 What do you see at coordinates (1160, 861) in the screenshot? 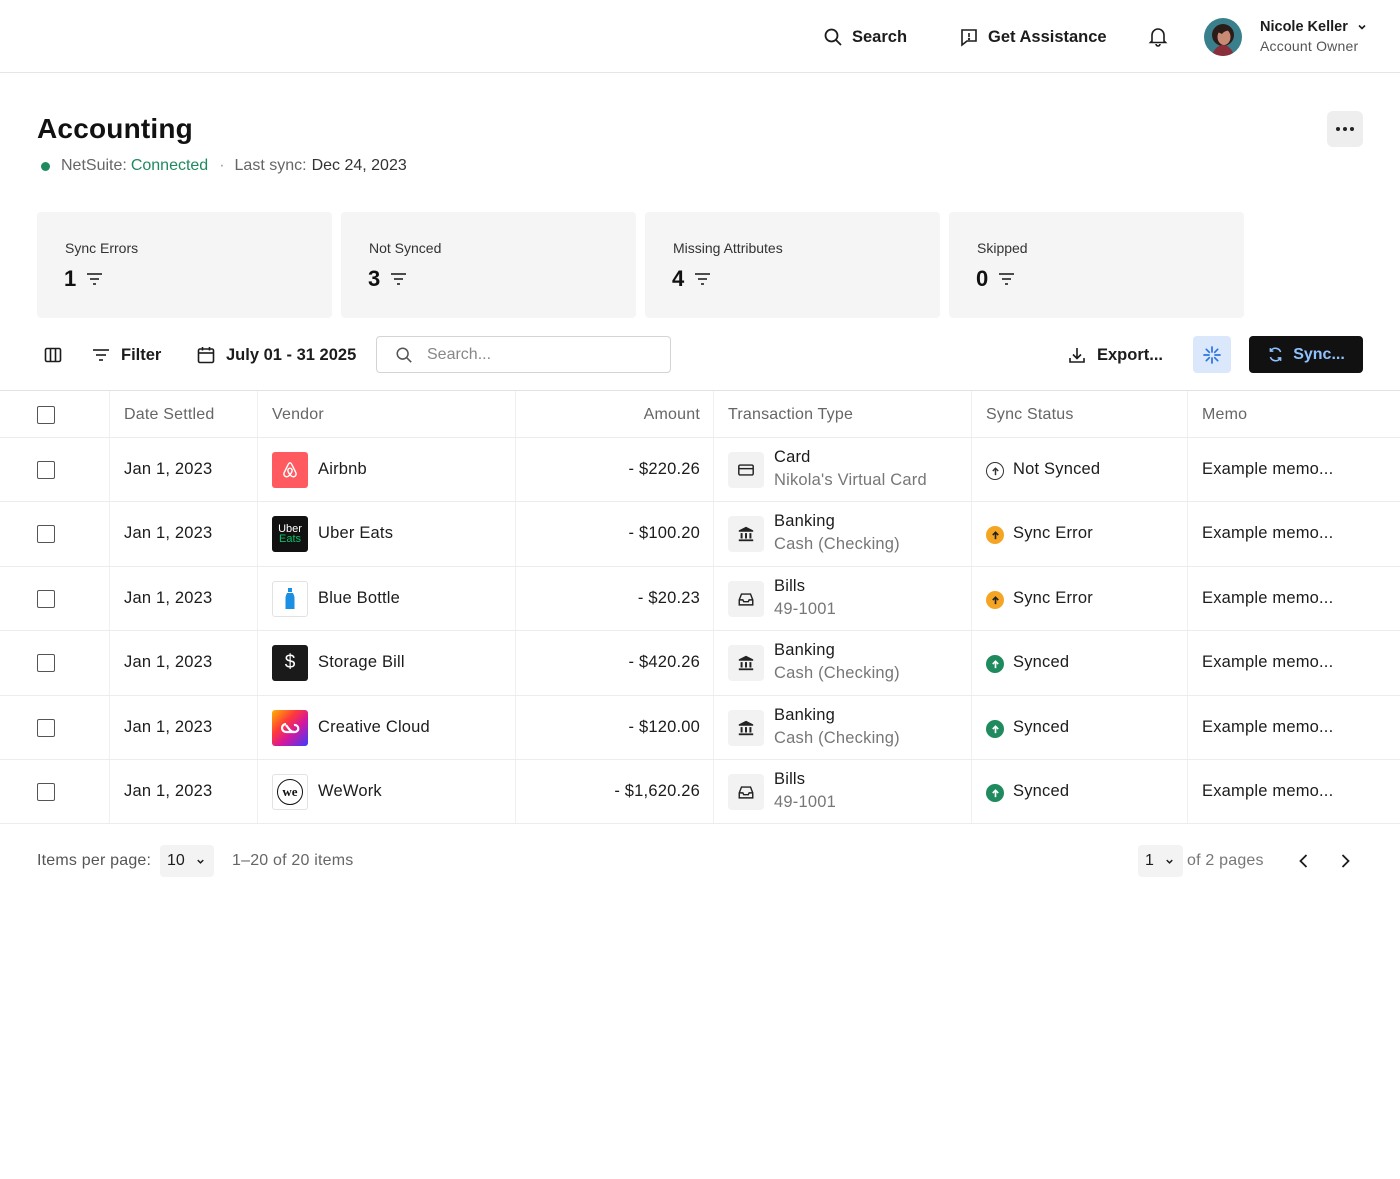
I see `page-select: 1` at bounding box center [1160, 861].